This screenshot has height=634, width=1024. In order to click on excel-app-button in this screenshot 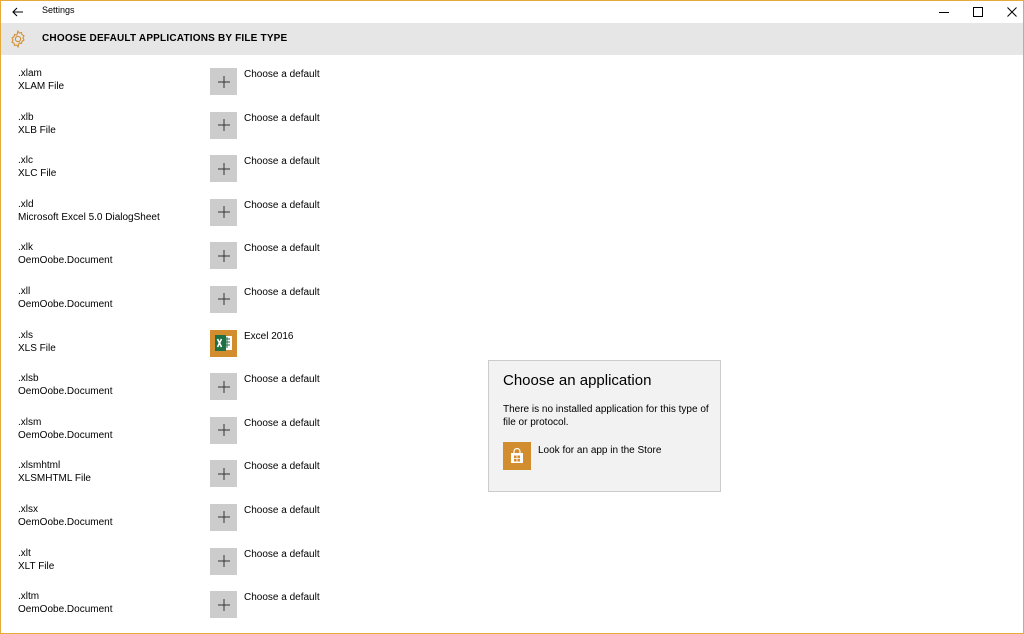, I will do `click(223, 343)`.